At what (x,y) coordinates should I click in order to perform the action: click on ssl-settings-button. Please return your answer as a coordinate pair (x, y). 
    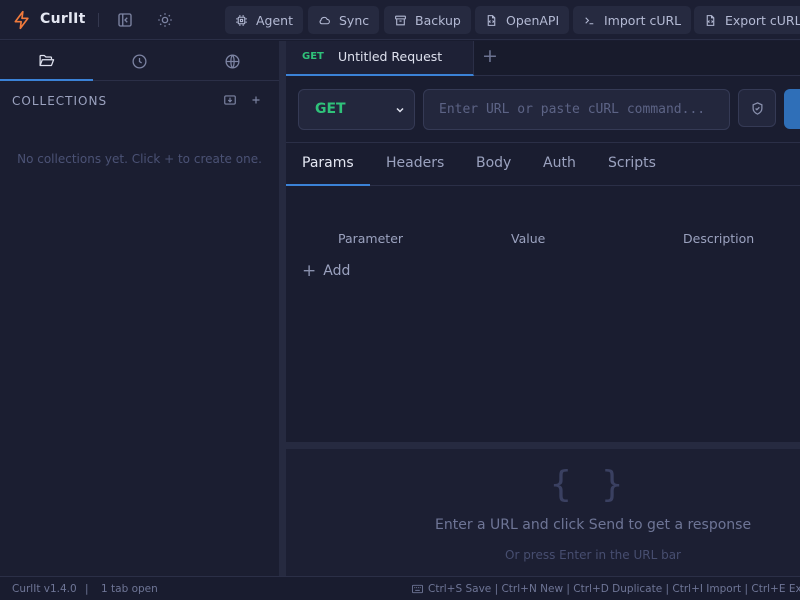
    Looking at the image, I should click on (757, 108).